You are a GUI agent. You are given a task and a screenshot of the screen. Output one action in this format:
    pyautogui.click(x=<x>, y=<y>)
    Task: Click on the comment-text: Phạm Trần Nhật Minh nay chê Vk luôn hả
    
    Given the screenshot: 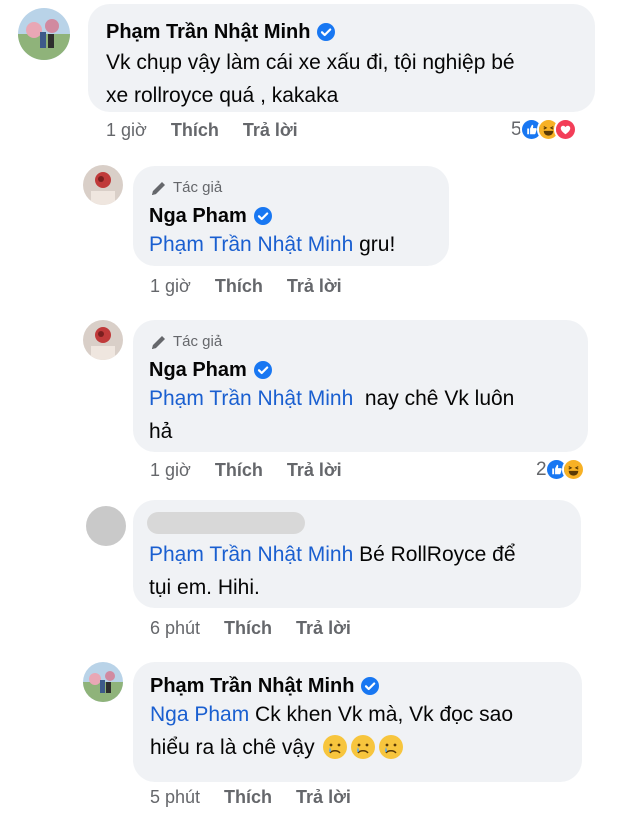 What is the action you would take?
    pyautogui.click(x=332, y=415)
    